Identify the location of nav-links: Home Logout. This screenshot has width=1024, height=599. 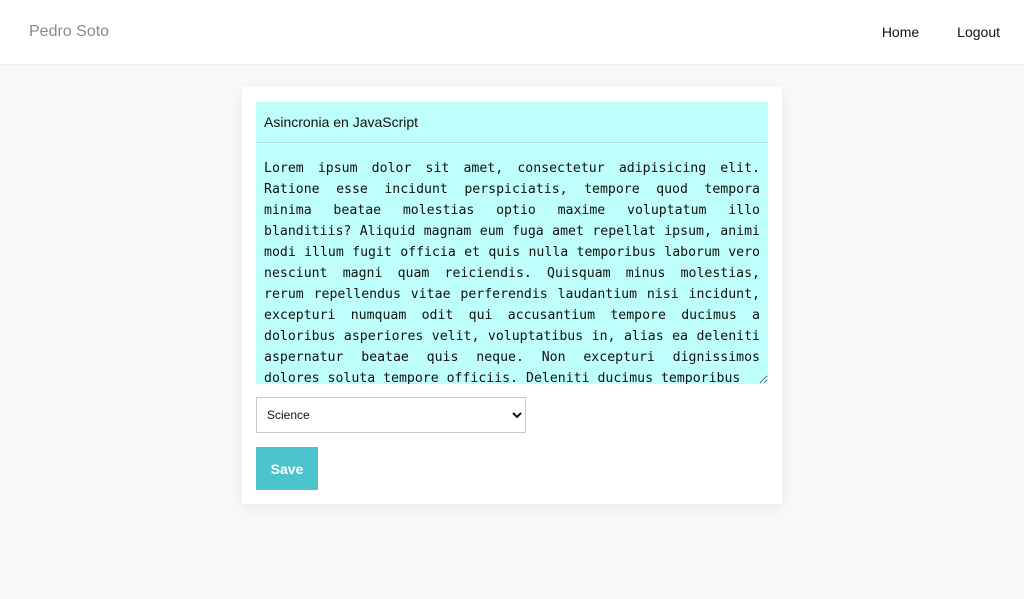
(941, 32).